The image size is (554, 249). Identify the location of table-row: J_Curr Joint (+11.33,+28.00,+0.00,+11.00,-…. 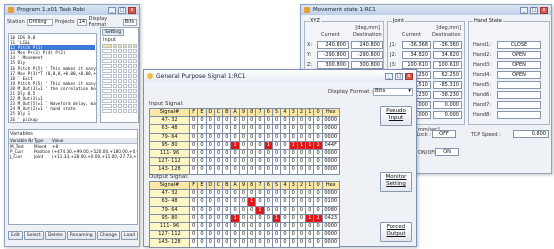
(73, 156).